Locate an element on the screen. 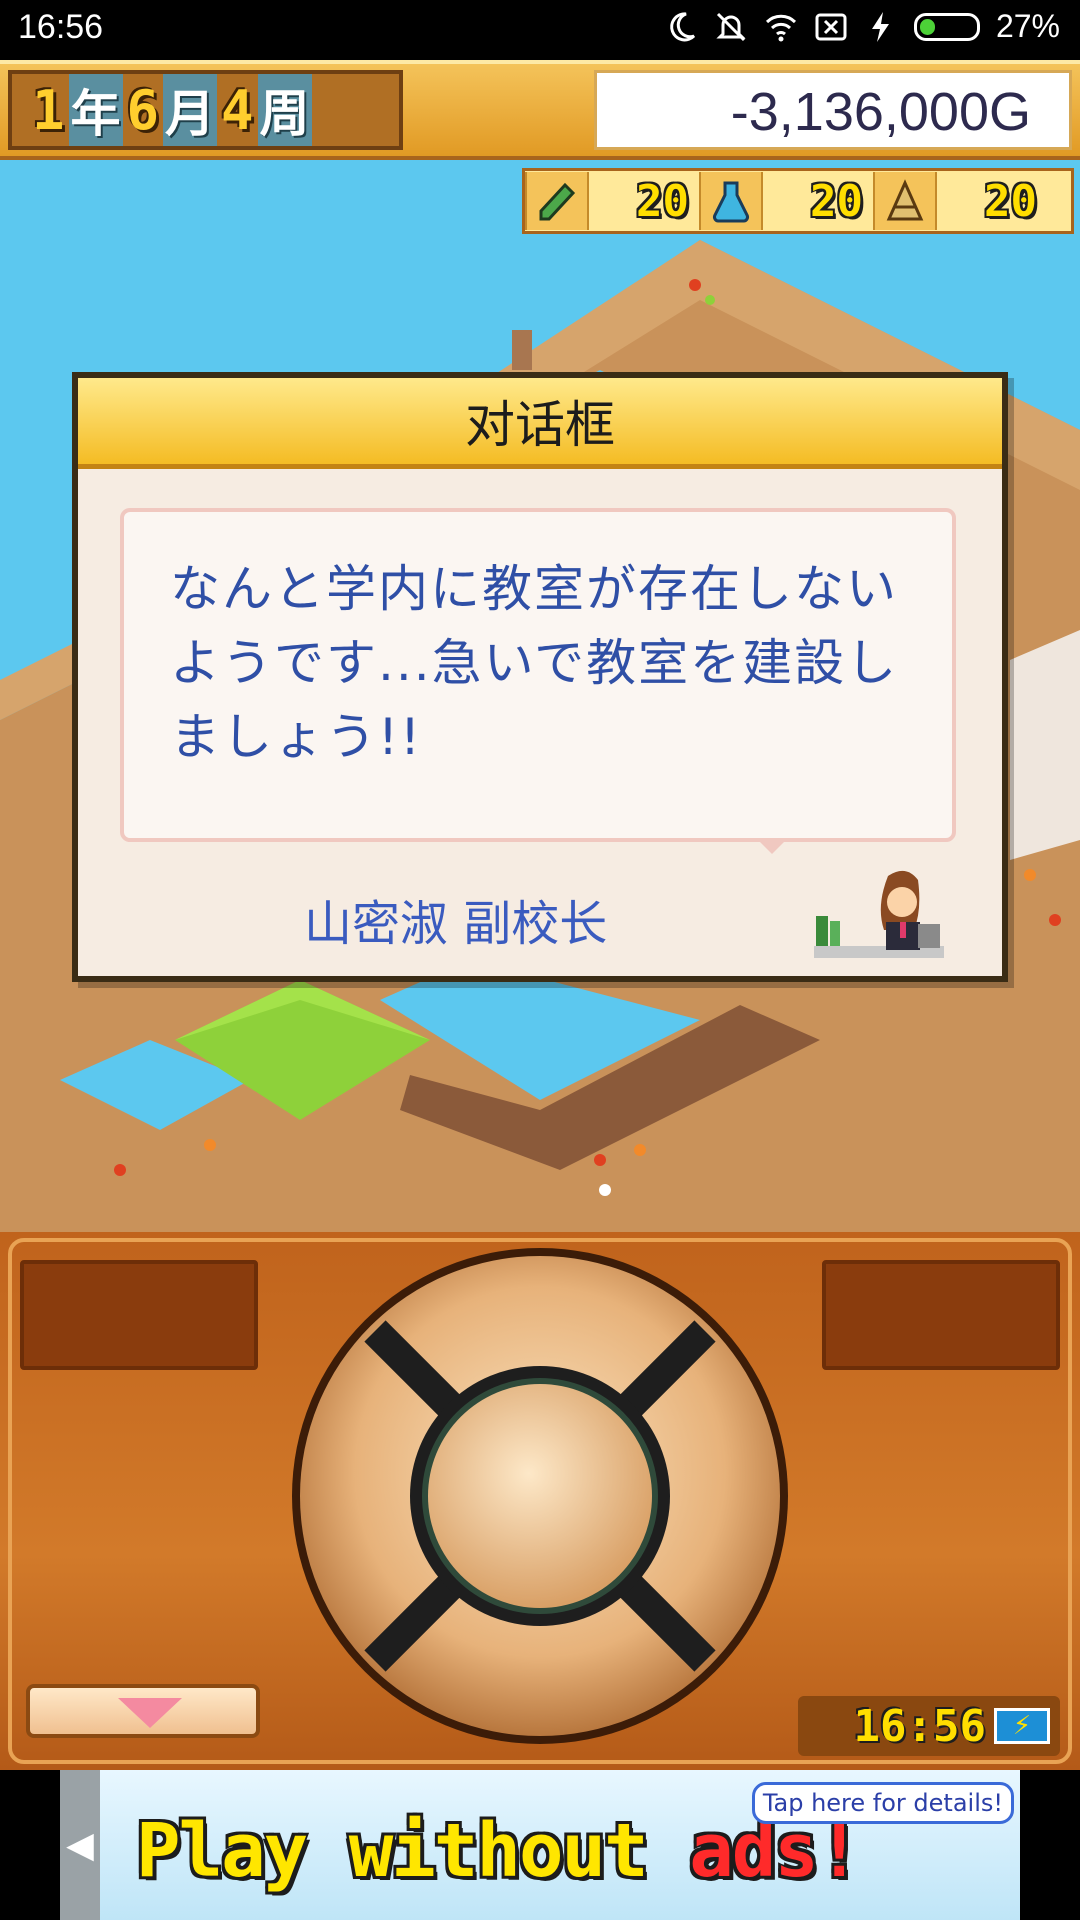 This screenshot has height=1920, width=1080. wifi-icon is located at coordinates (781, 27).